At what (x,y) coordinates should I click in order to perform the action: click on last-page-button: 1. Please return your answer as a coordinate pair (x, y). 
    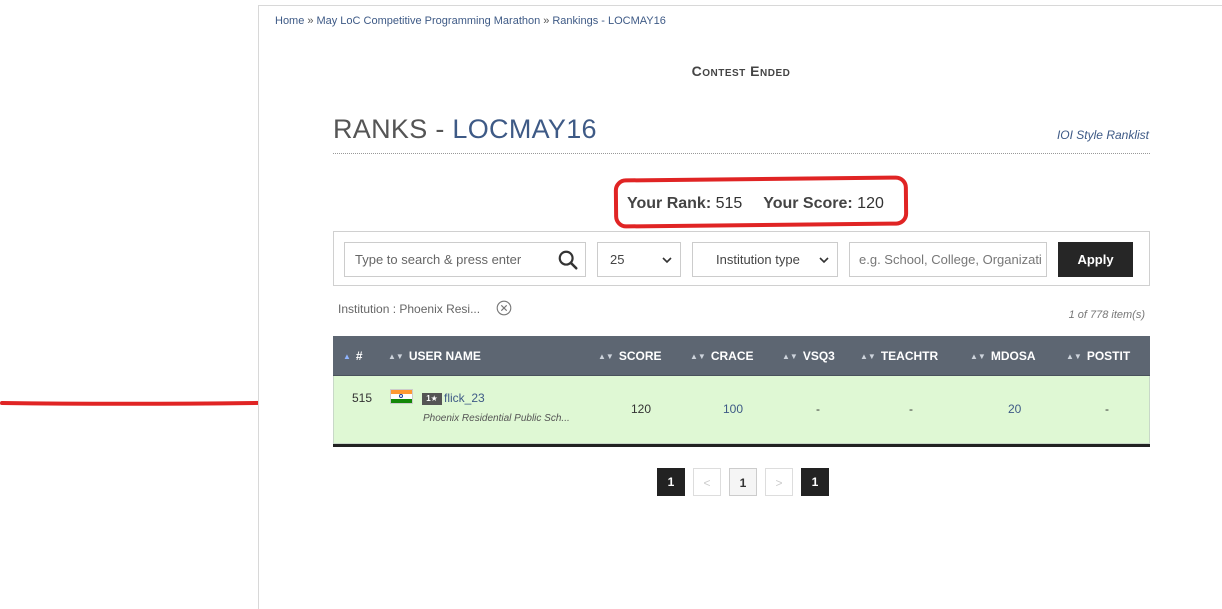
    Looking at the image, I should click on (815, 482).